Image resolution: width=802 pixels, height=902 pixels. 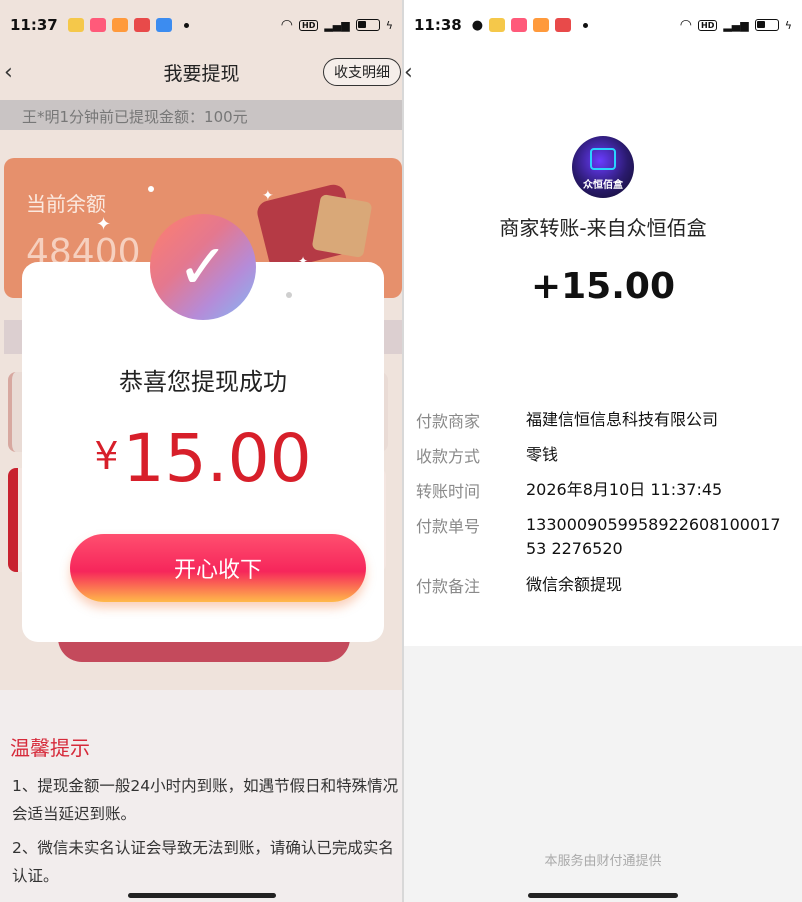 I want to click on detail-row: 付款备注 微信余额提现, so click(x=606, y=585).